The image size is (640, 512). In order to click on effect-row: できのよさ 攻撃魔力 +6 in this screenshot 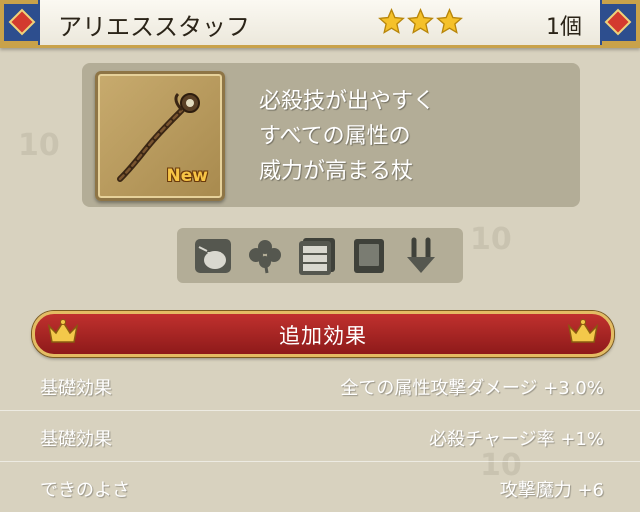, I will do `click(320, 487)`.